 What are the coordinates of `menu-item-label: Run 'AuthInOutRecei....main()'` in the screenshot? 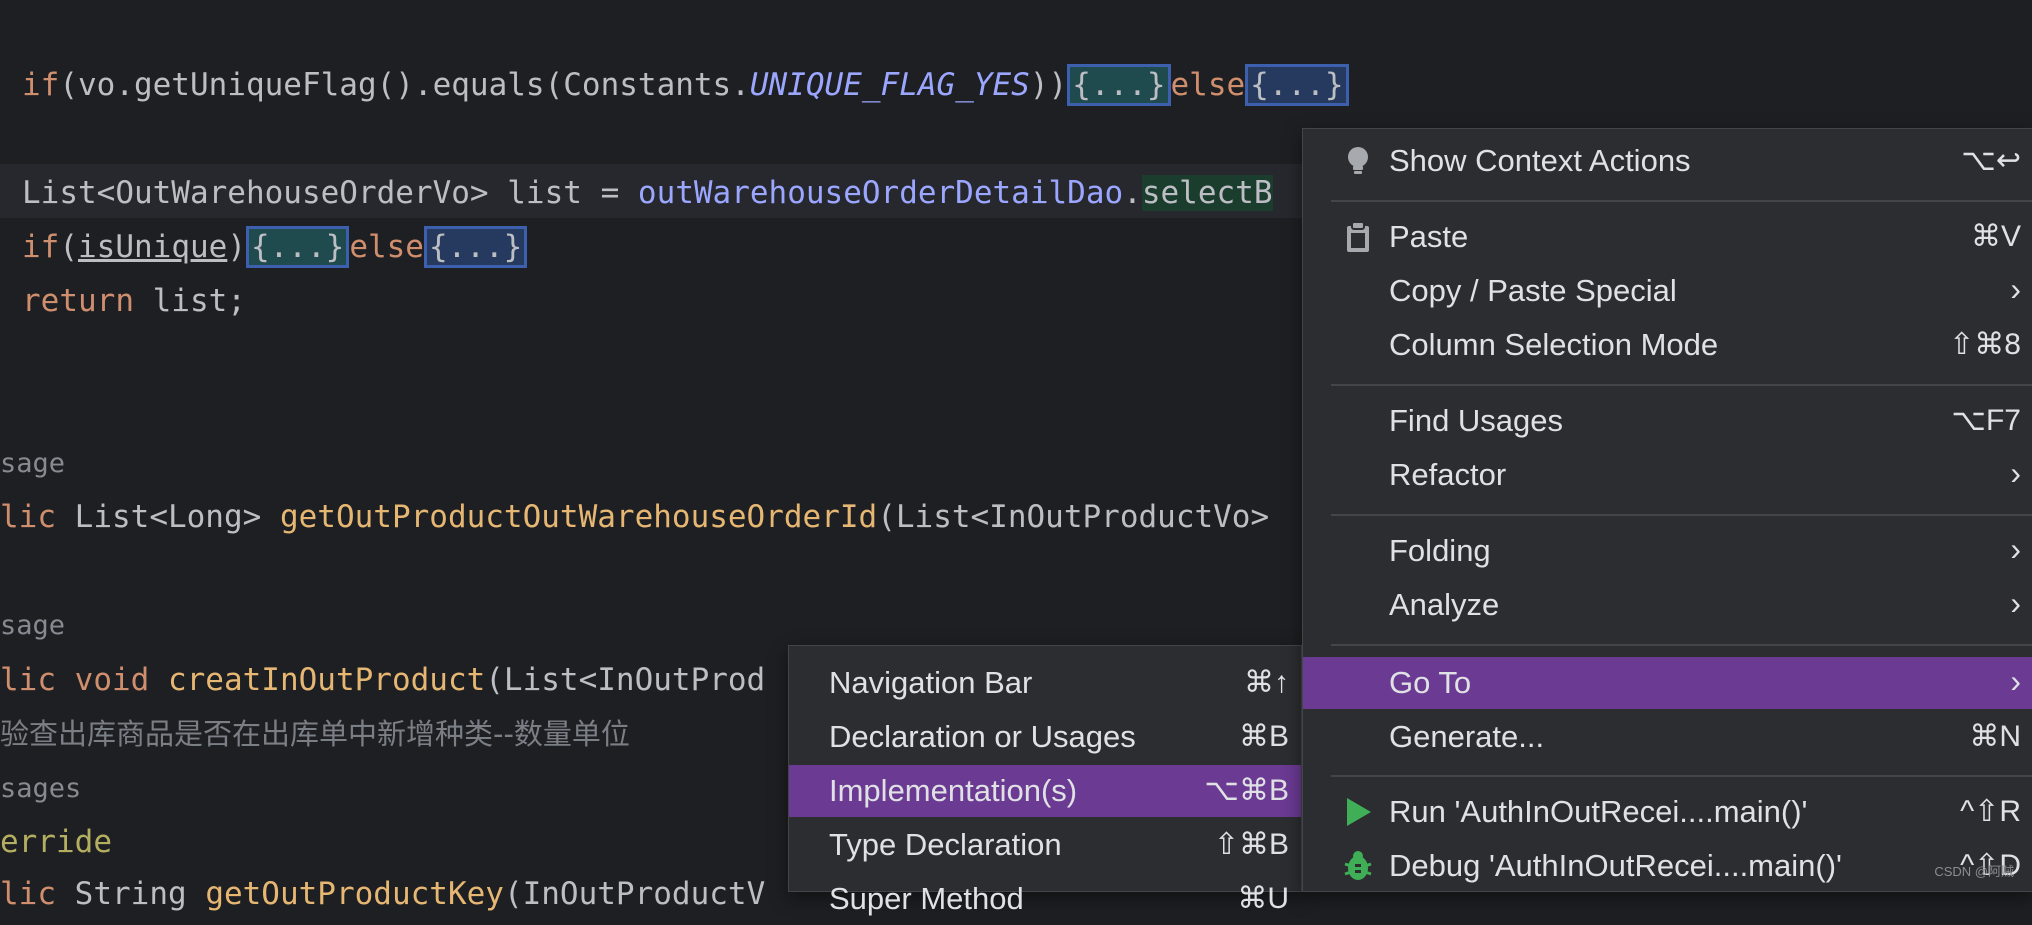 It's located at (1598, 811).